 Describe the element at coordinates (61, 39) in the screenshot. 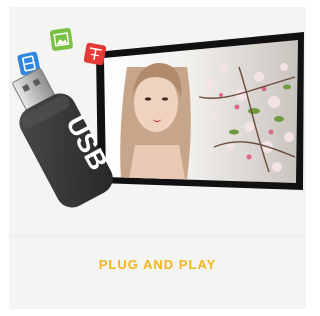

I see `image-icon` at that location.